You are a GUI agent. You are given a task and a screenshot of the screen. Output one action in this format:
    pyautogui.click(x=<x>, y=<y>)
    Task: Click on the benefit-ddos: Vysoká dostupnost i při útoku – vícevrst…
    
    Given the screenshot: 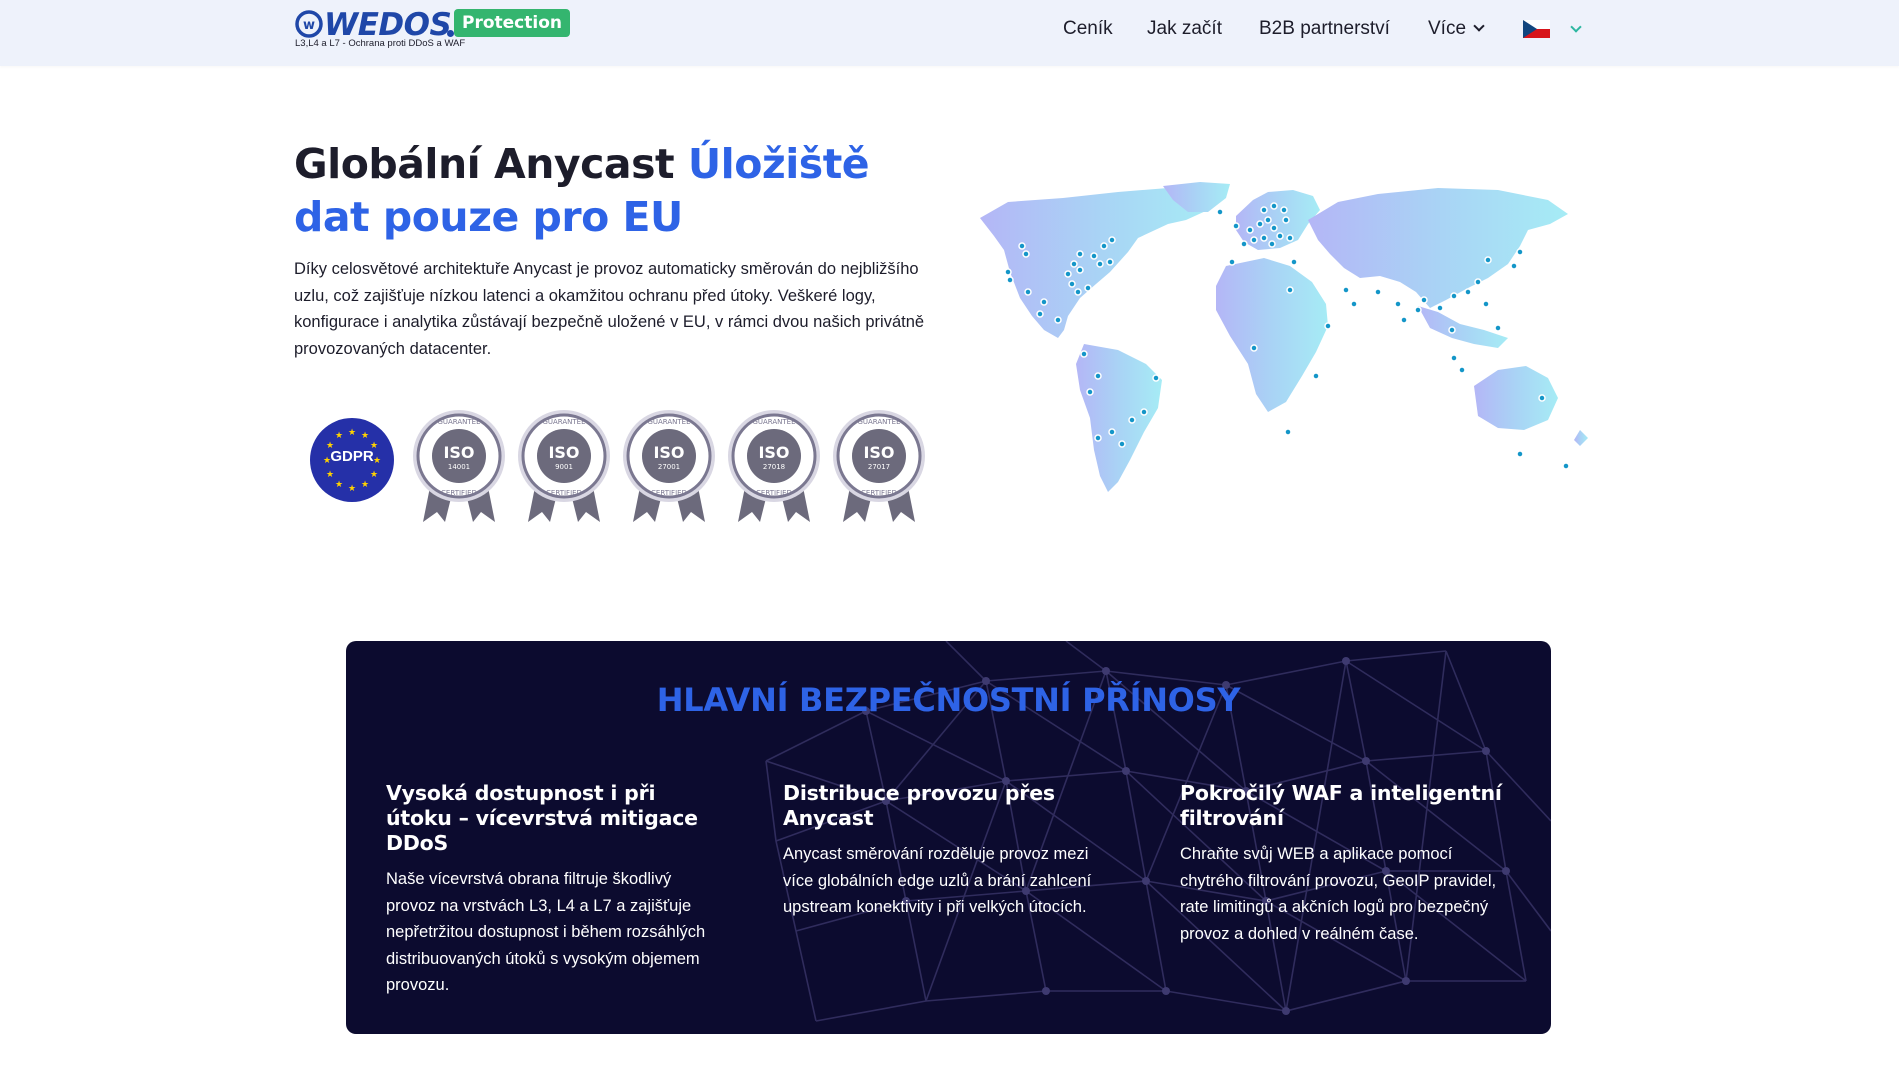 What is the action you would take?
    pyautogui.click(x=551, y=890)
    